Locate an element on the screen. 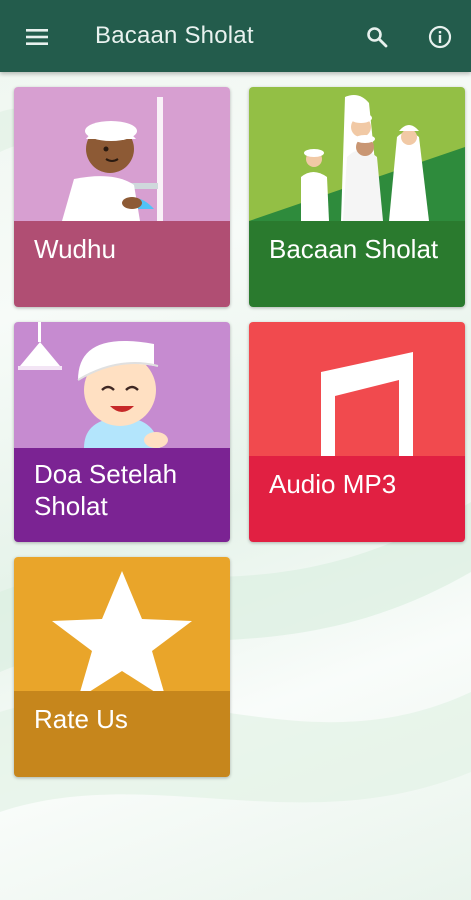 The image size is (471, 900). info-icon is located at coordinates (440, 37).